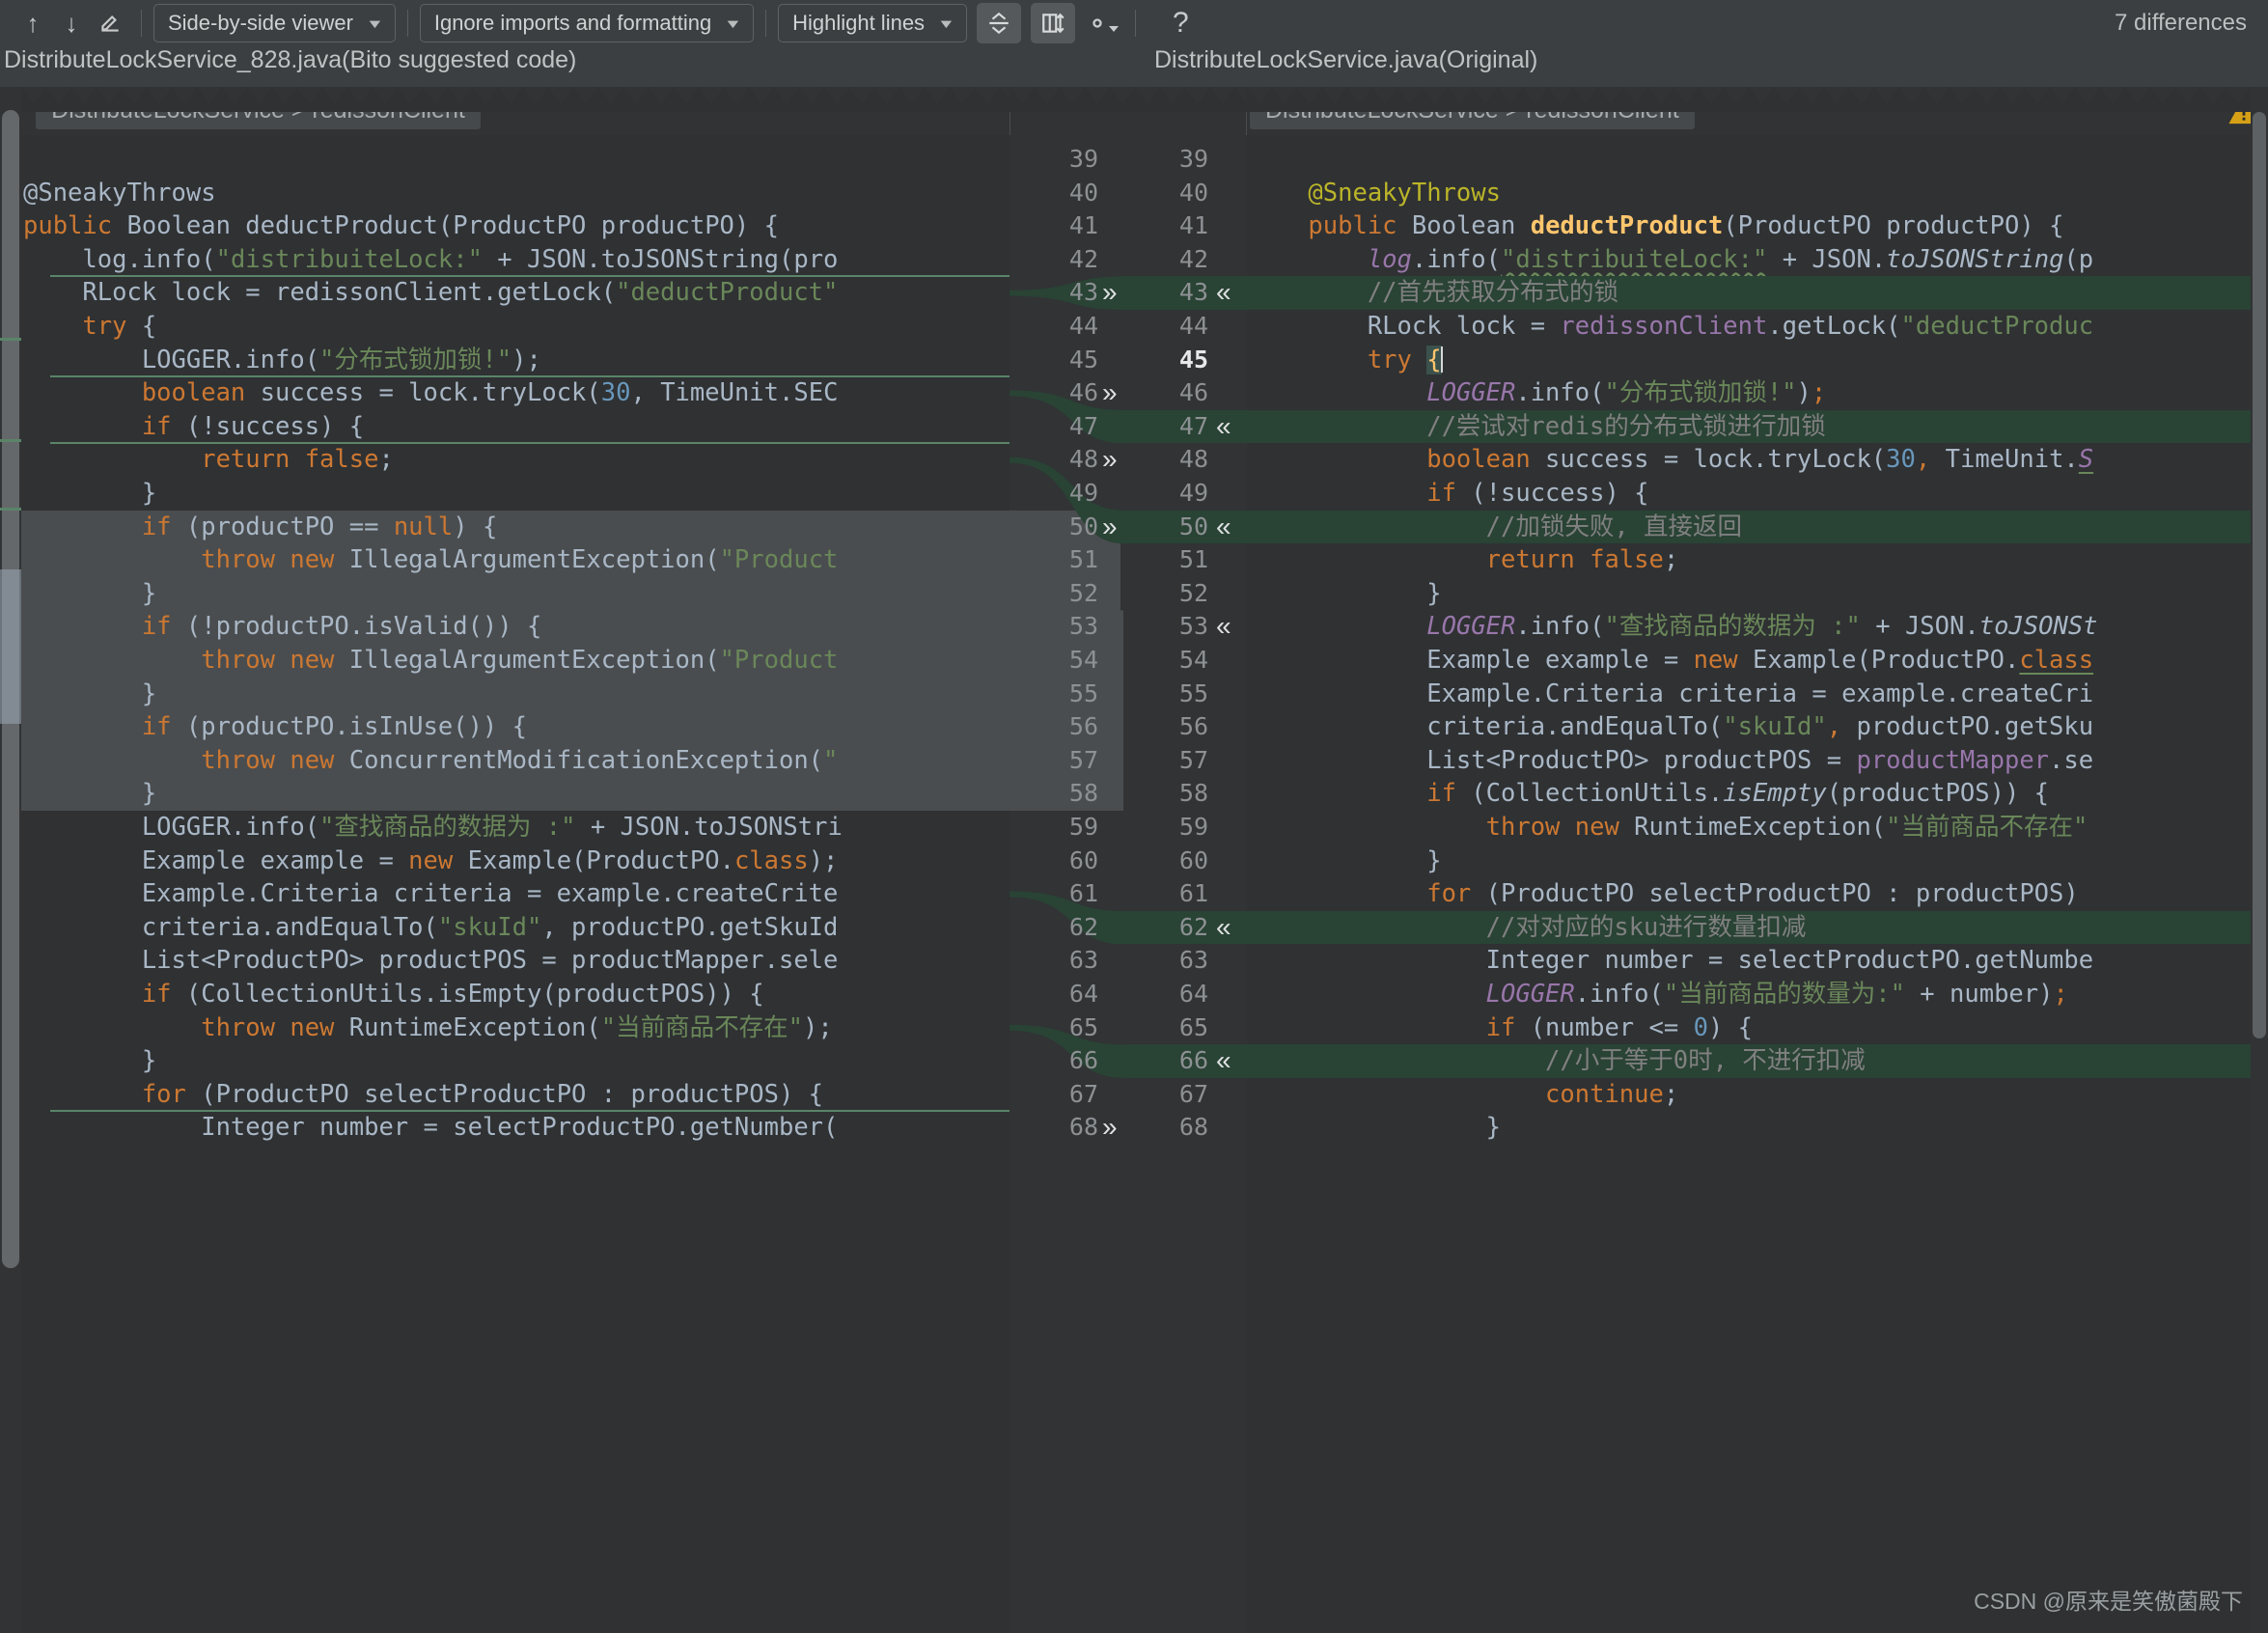 This screenshot has width=2268, height=1633. I want to click on code-line: if (!productPO.isValid()) {, so click(282, 627).